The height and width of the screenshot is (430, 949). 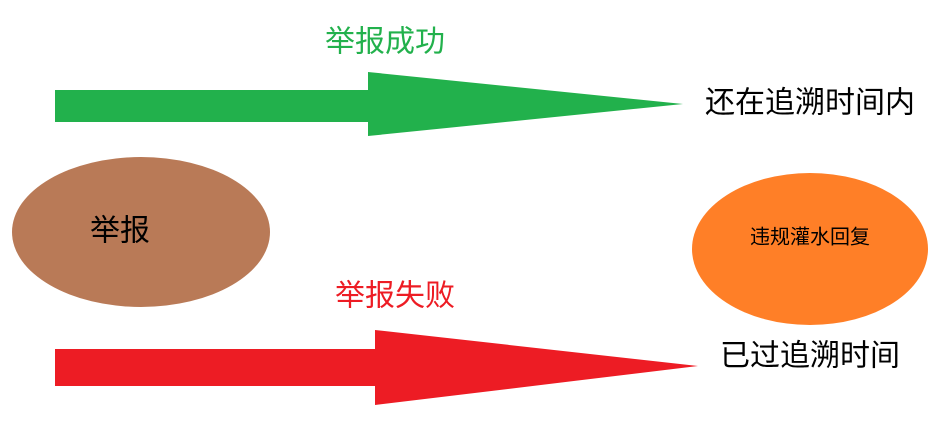 What do you see at coordinates (385, 42) in the screenshot?
I see `success-arrow-label: 举报成功` at bounding box center [385, 42].